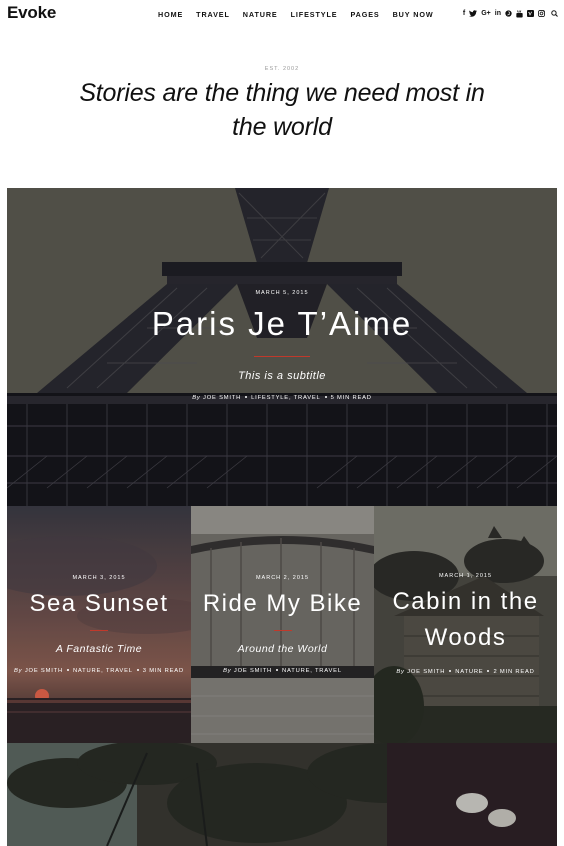  What do you see at coordinates (163, 671) in the screenshot?
I see `meta-read-time: 3 MIN READ` at bounding box center [163, 671].